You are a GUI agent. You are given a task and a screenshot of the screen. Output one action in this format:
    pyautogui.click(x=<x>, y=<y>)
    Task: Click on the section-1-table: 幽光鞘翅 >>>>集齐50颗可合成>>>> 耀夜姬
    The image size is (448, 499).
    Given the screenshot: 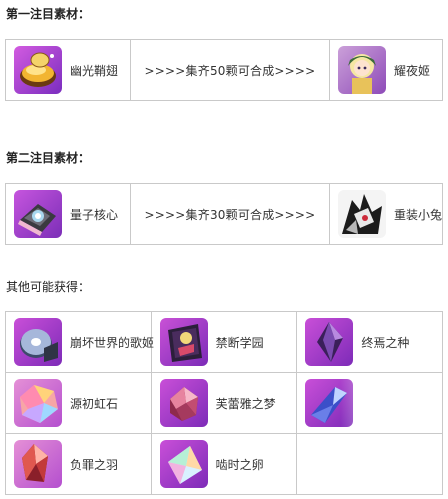 What is the action you would take?
    pyautogui.click(x=224, y=70)
    